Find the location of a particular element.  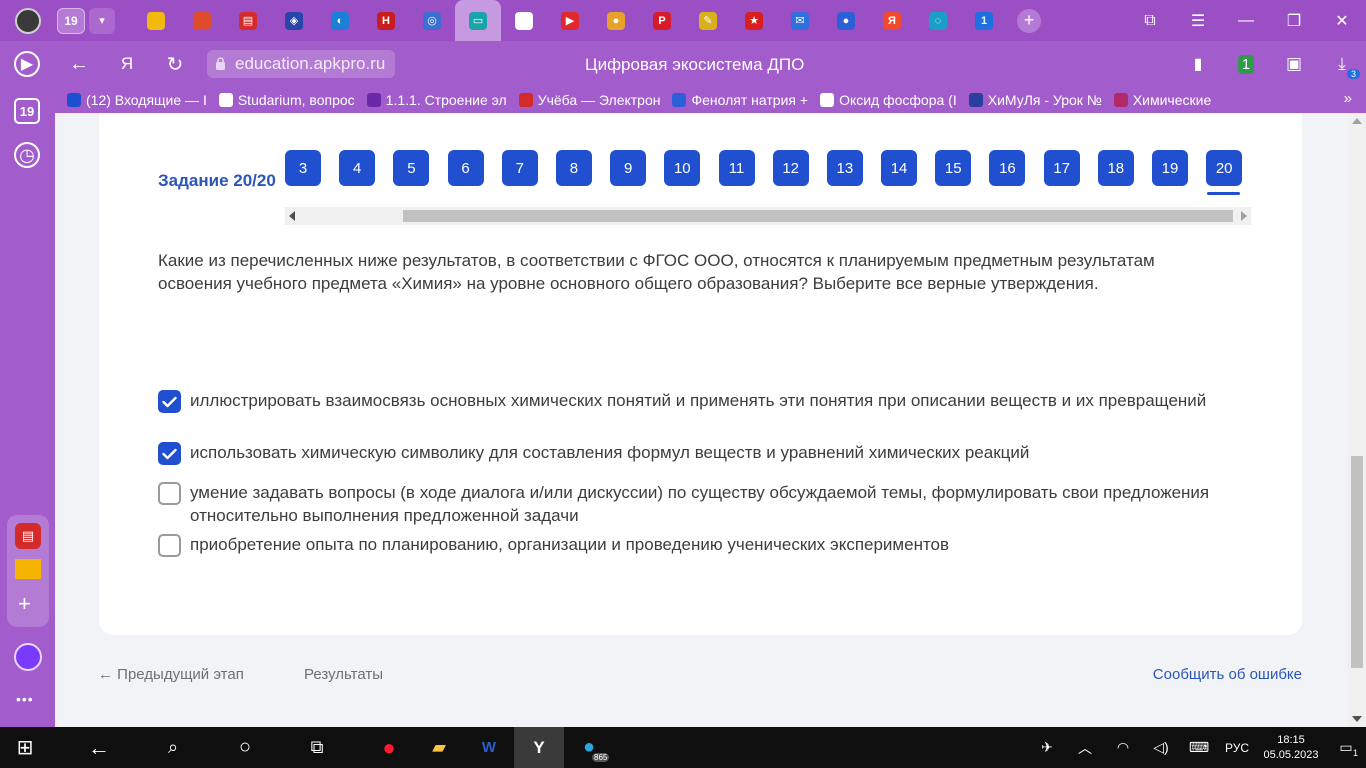

minimize-button: — is located at coordinates (1246, 20).